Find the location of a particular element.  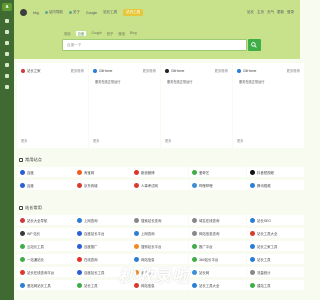

header-right-link: 登录 is located at coordinates (290, 12).